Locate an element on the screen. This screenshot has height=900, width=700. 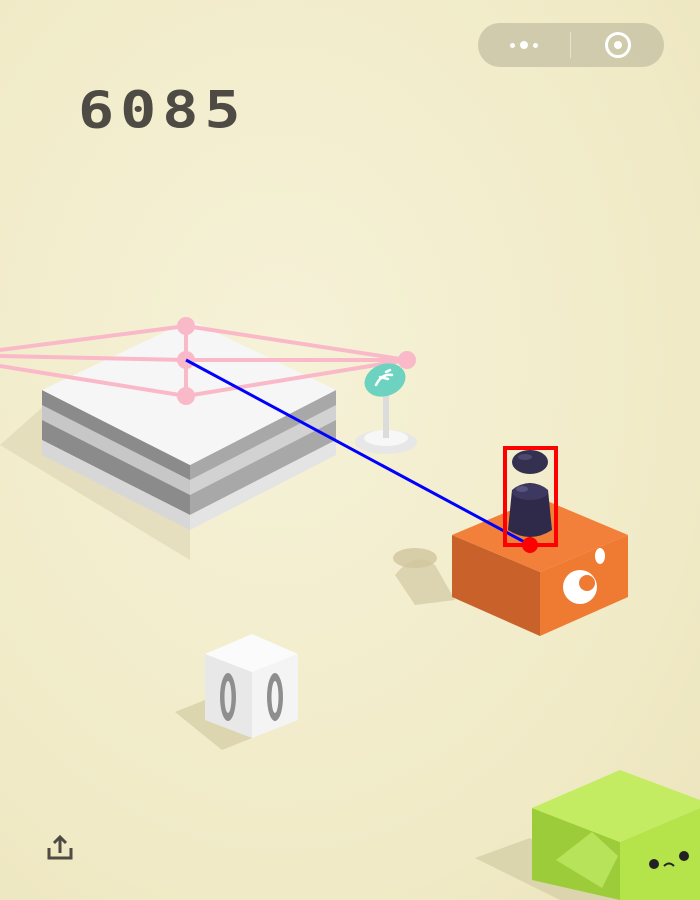
bonus-signpost is located at coordinates (386, 408).